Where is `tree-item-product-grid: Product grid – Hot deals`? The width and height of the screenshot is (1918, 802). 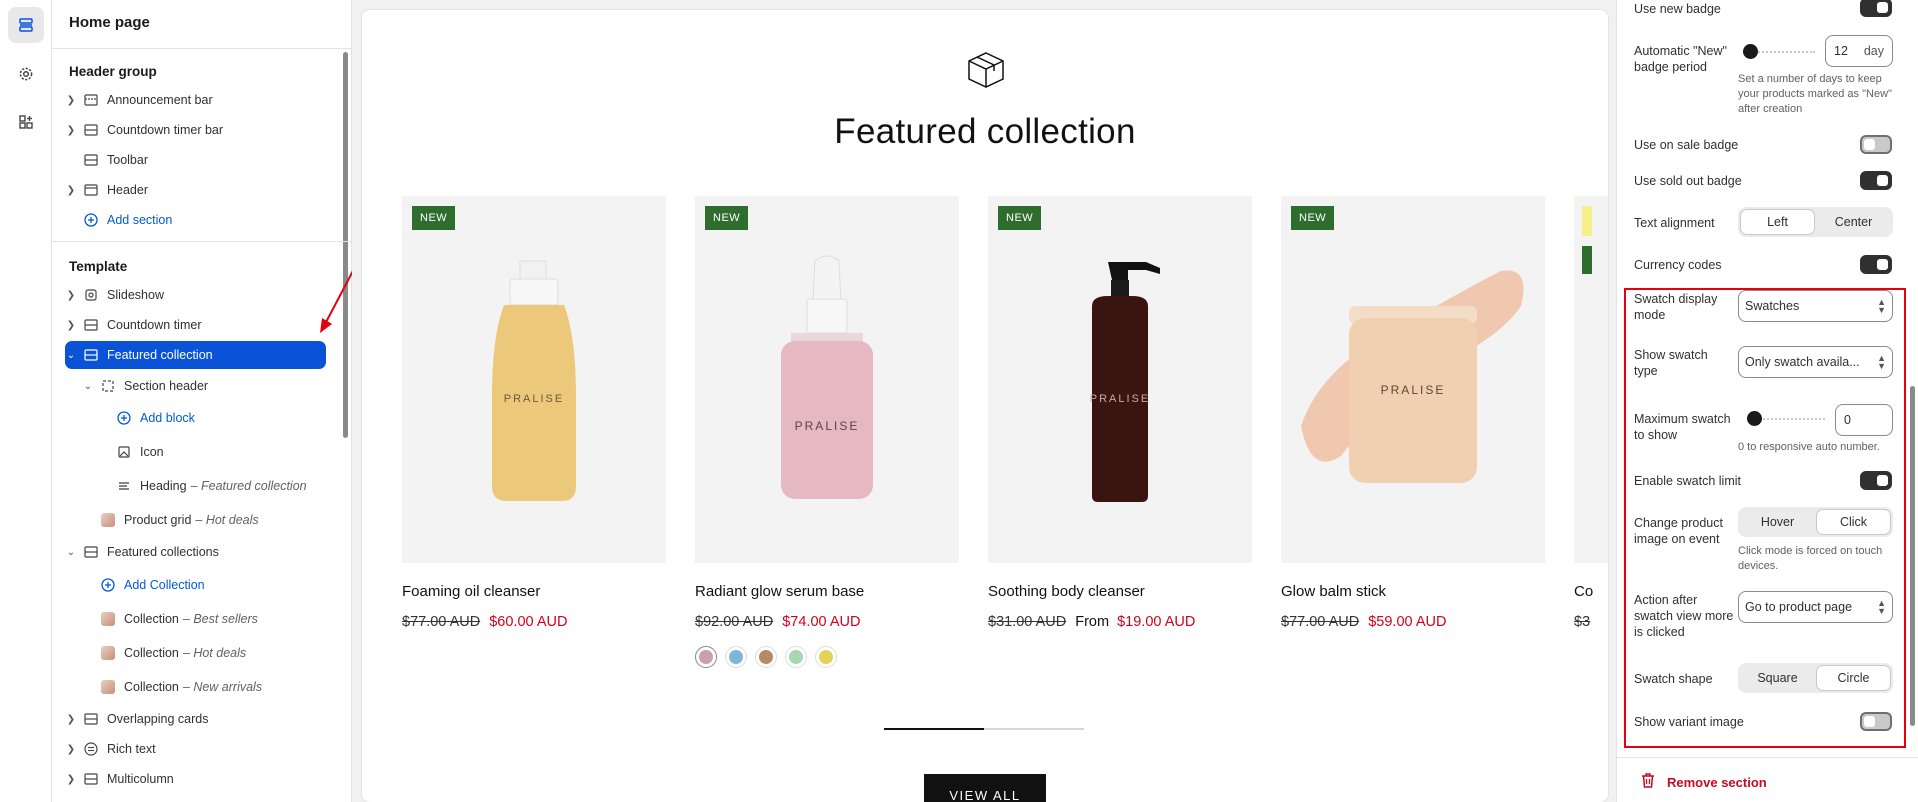 tree-item-product-grid: Product grid – Hot deals is located at coordinates (179, 520).